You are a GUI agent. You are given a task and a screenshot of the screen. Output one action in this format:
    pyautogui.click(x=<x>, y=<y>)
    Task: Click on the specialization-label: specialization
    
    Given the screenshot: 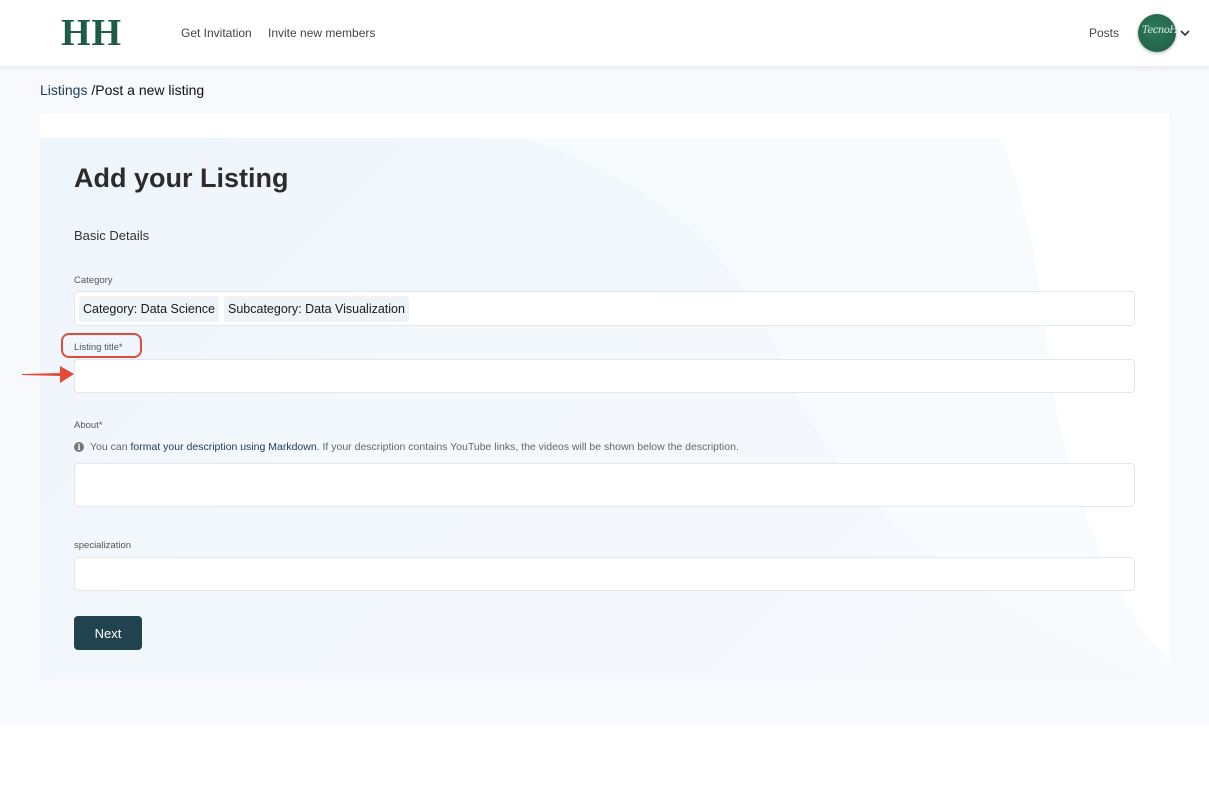 What is the action you would take?
    pyautogui.click(x=103, y=545)
    